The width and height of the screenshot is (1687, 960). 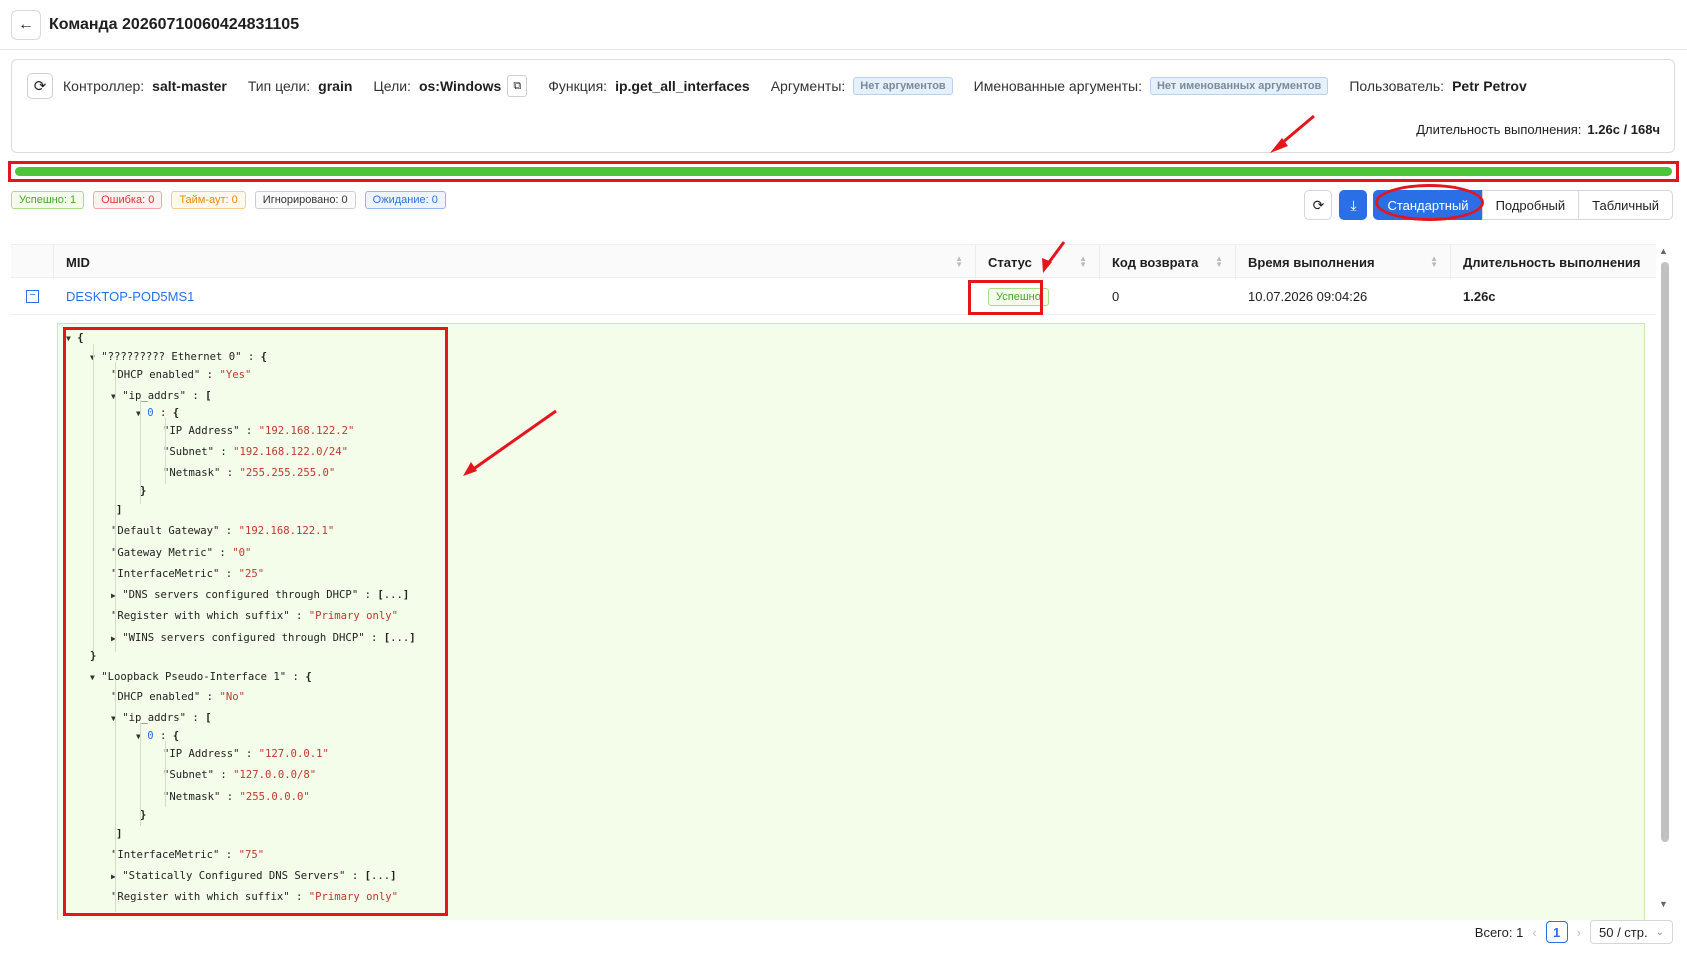 What do you see at coordinates (1010, 262) in the screenshot?
I see `header-status-label: Статус` at bounding box center [1010, 262].